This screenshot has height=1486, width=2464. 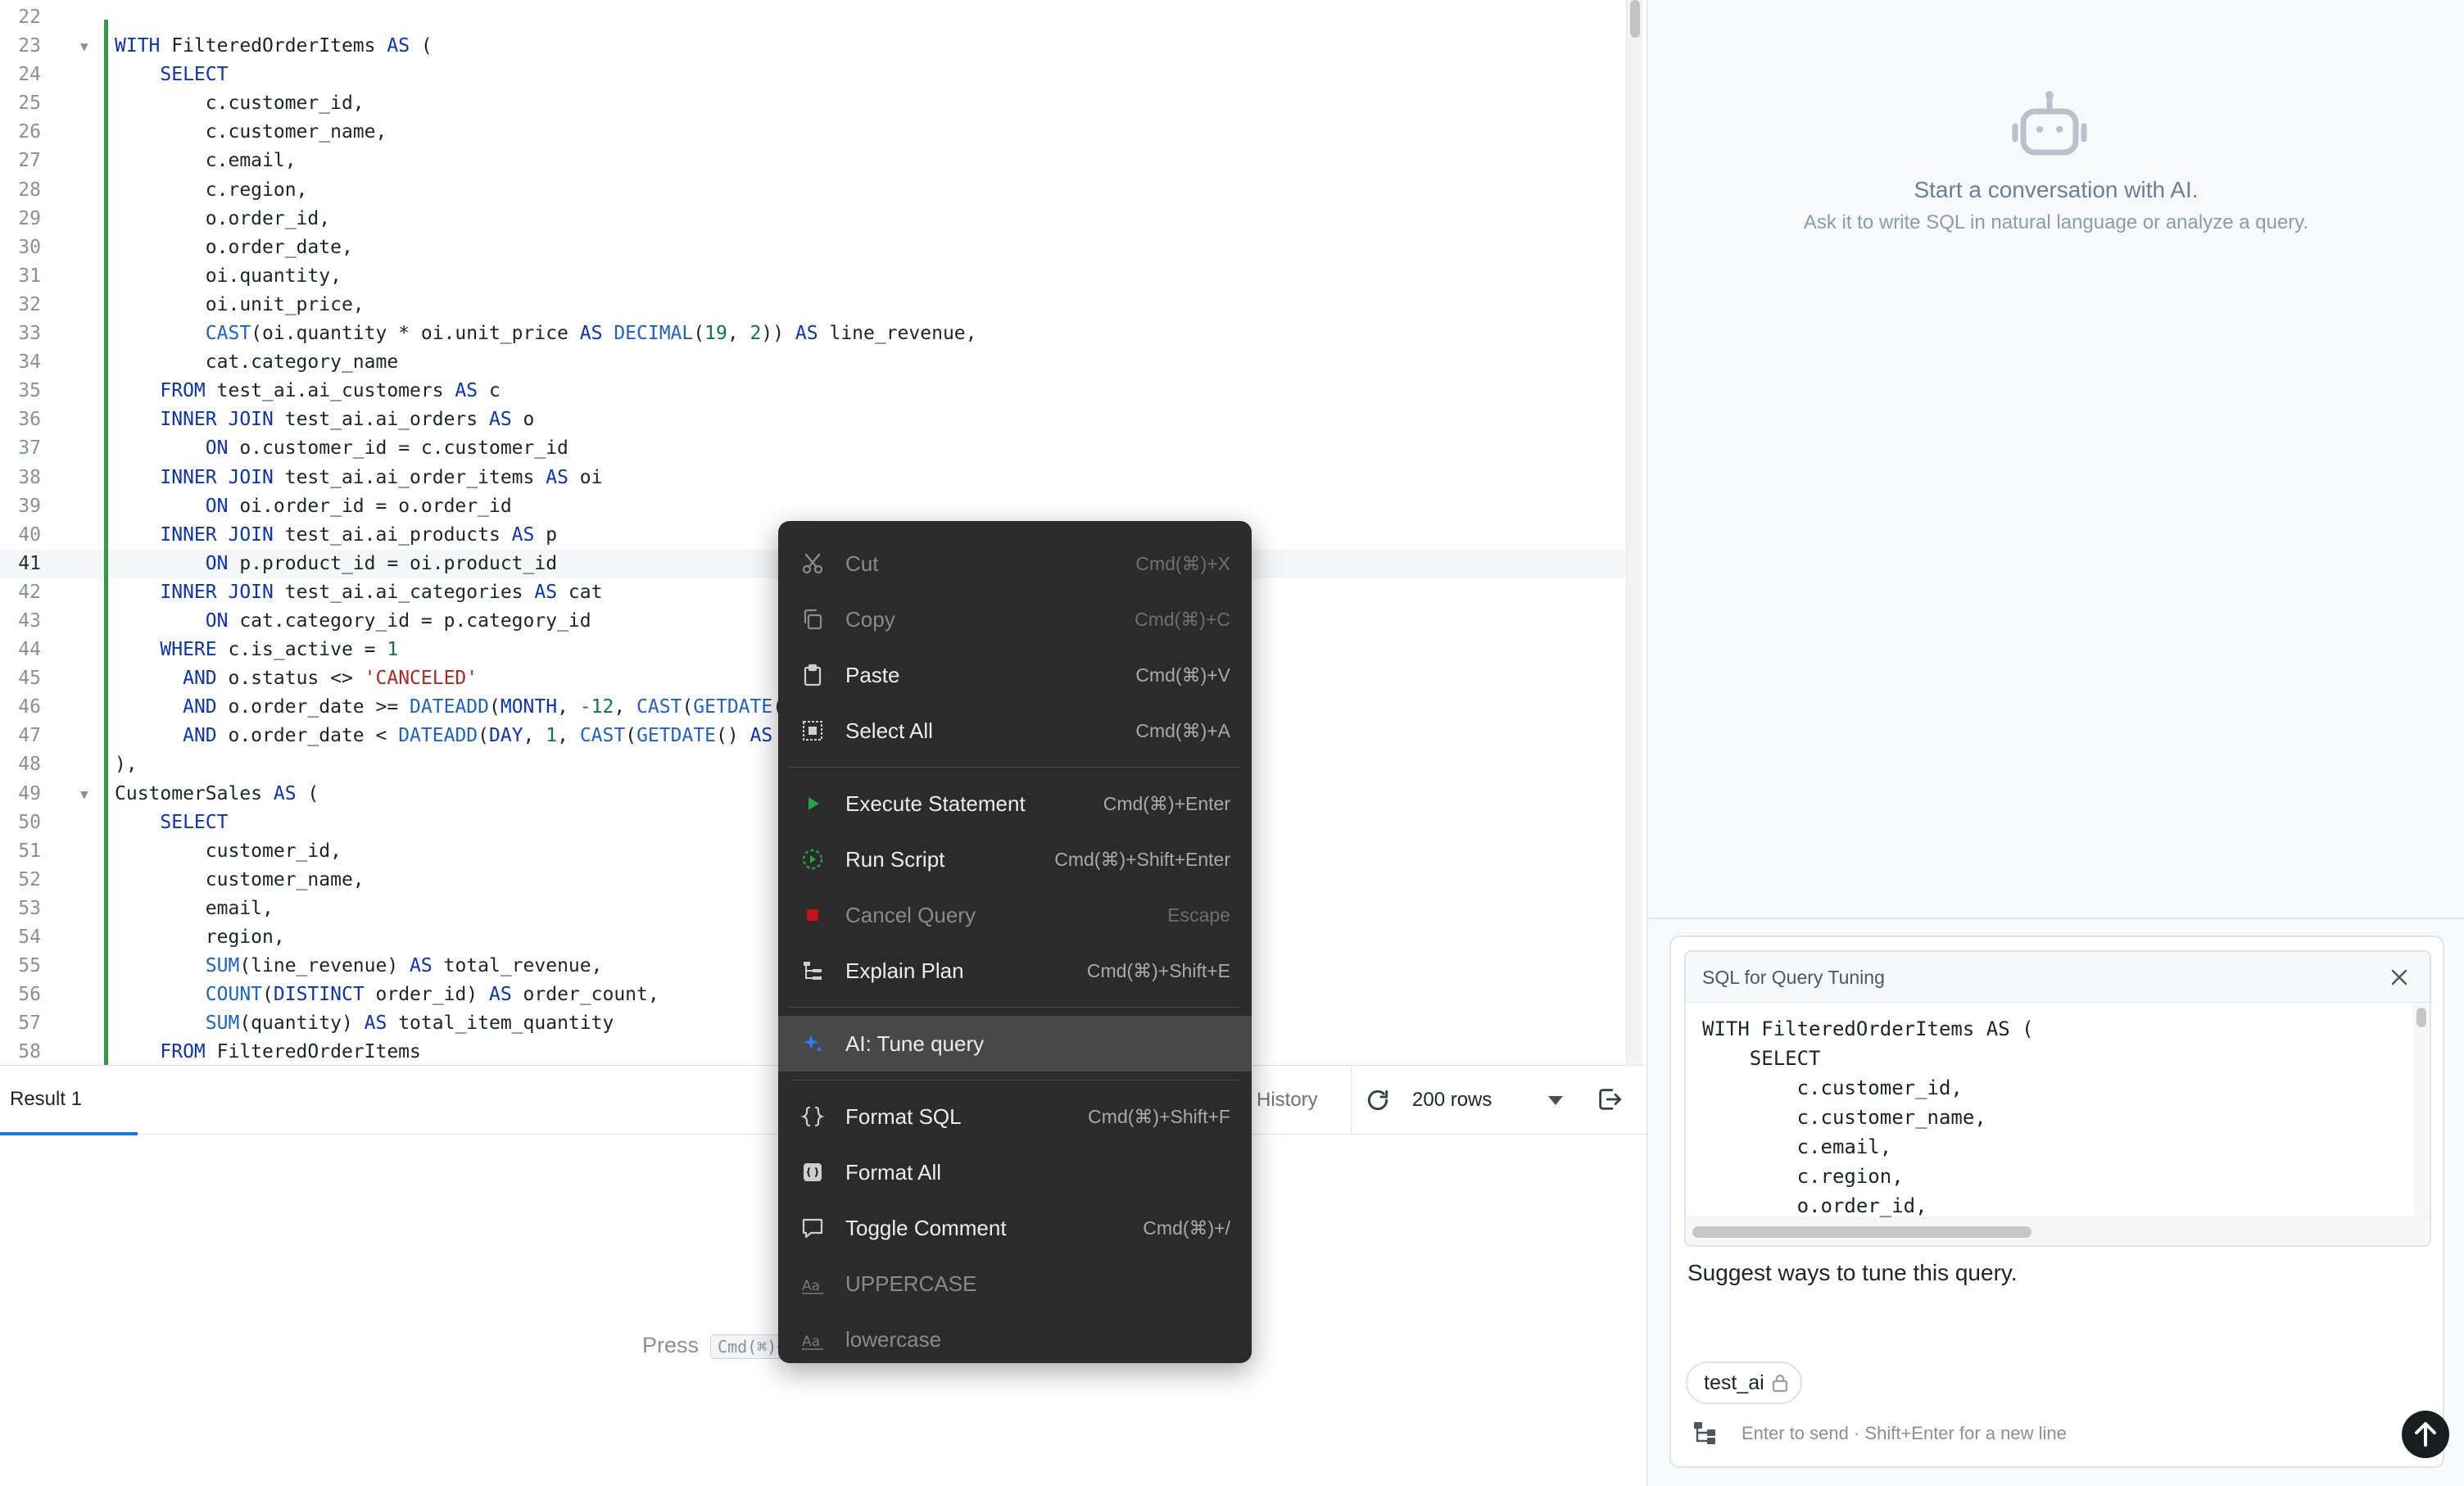 What do you see at coordinates (1015, 1116) in the screenshot?
I see `menu-item-format-sql: Format SQL Cmd(⌘)+Shift+F` at bounding box center [1015, 1116].